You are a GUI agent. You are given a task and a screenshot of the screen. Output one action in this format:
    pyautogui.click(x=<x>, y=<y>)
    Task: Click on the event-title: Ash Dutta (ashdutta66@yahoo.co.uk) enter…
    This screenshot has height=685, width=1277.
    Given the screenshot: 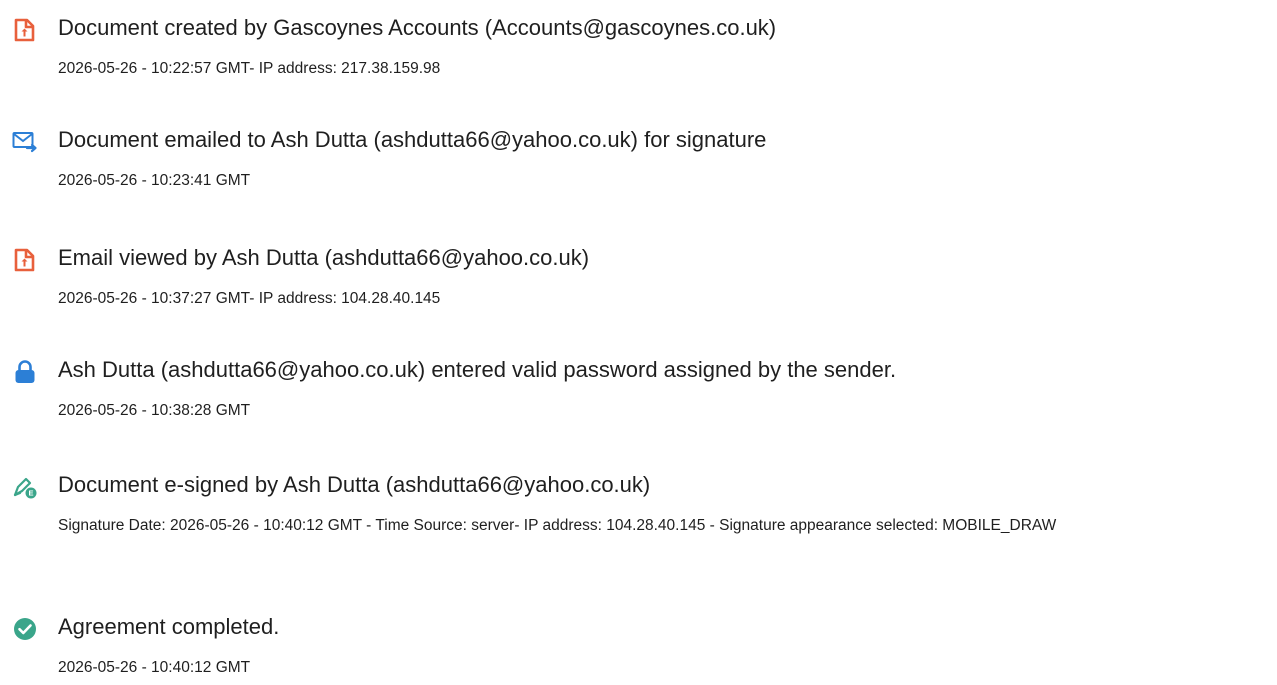 What is the action you would take?
    pyautogui.click(x=477, y=369)
    